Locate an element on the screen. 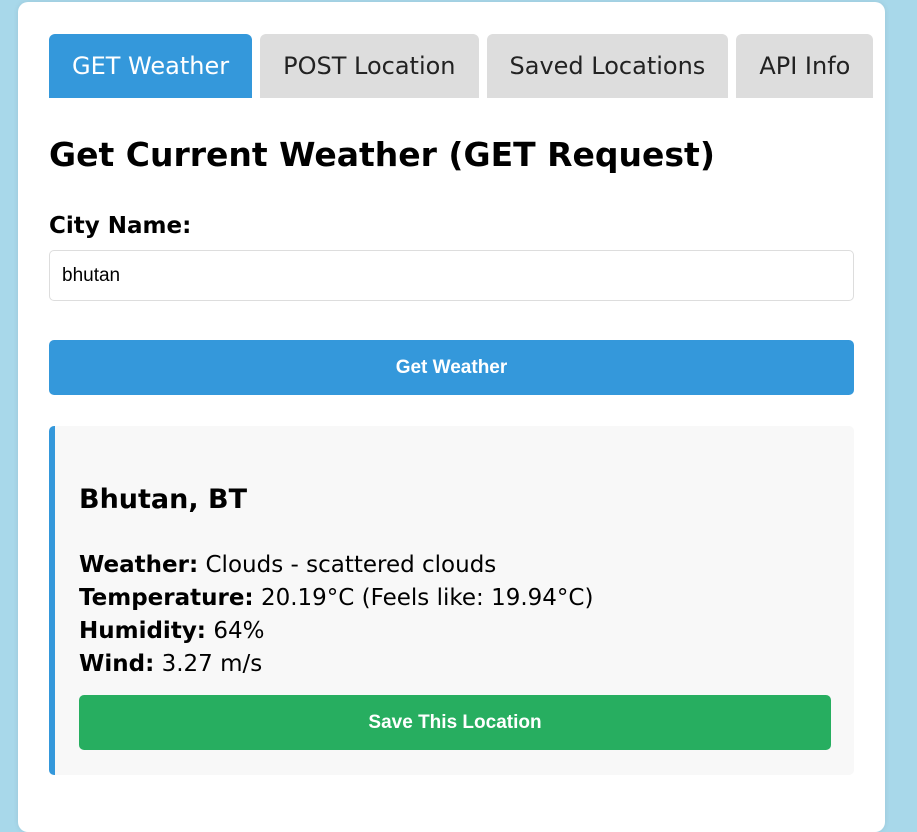 This screenshot has width=917, height=832. result-location-title: Bhutan, BT is located at coordinates (163, 499).